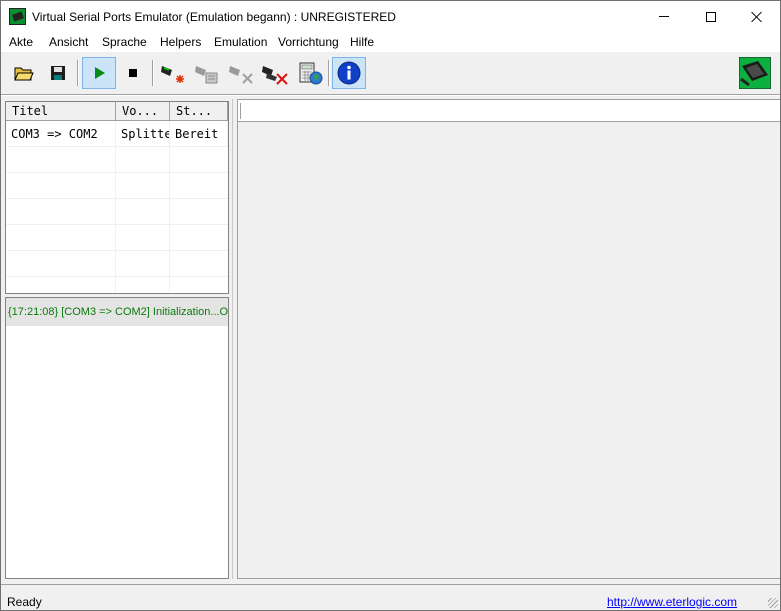  Describe the element at coordinates (17, 16) in the screenshot. I see `app-icon` at that location.